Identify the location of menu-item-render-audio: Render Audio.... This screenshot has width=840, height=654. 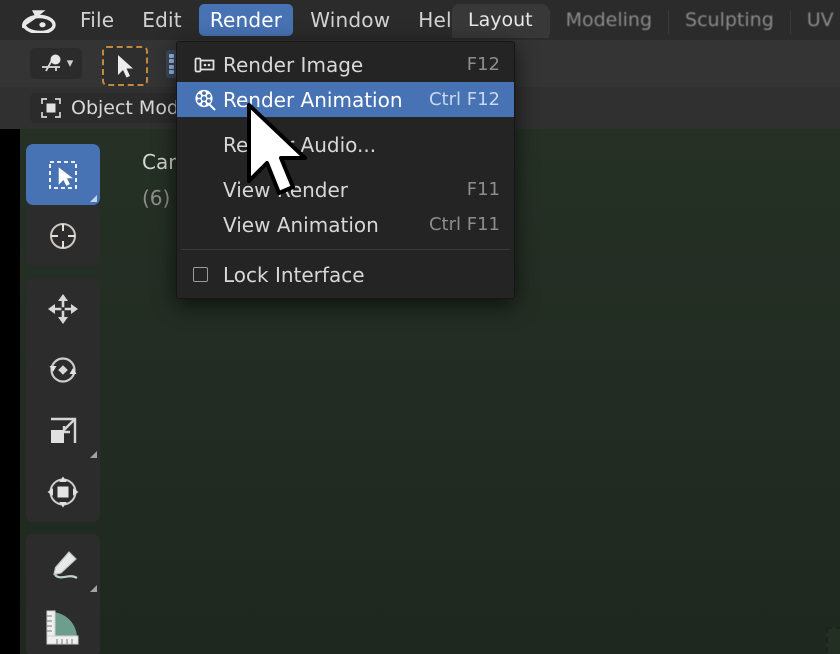
(345, 144).